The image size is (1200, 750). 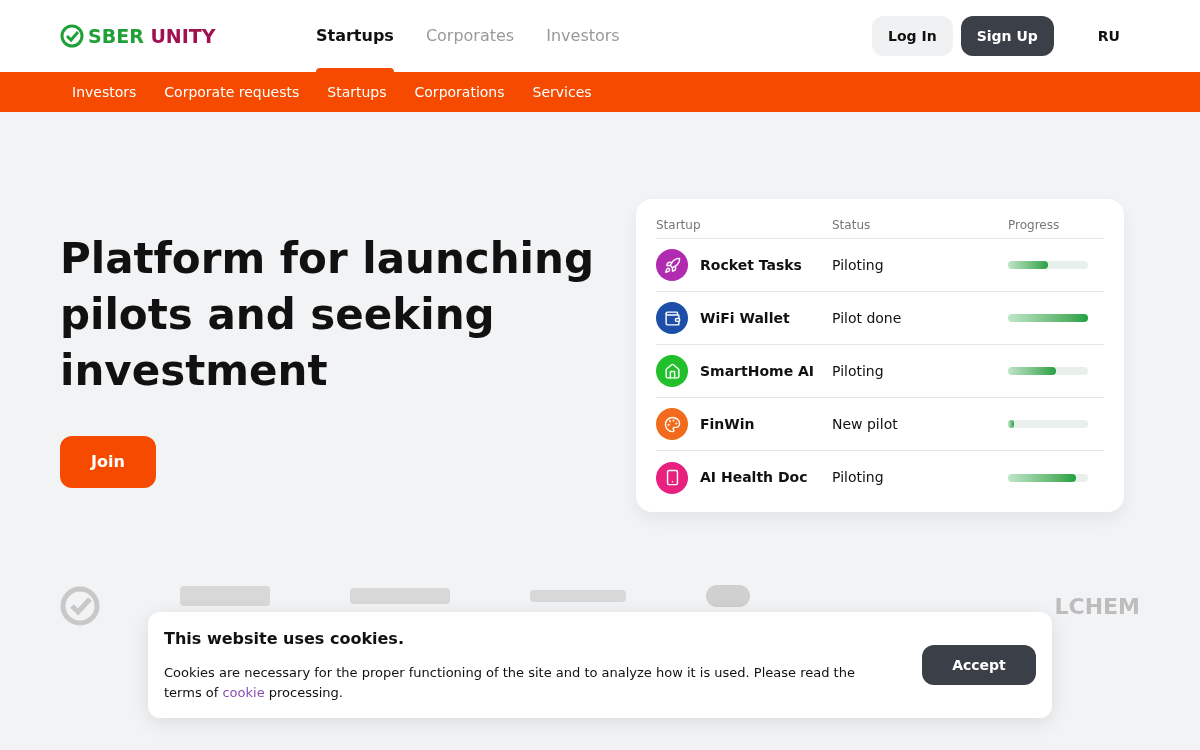 I want to click on startup-name: WiFi Wallet, so click(x=745, y=318).